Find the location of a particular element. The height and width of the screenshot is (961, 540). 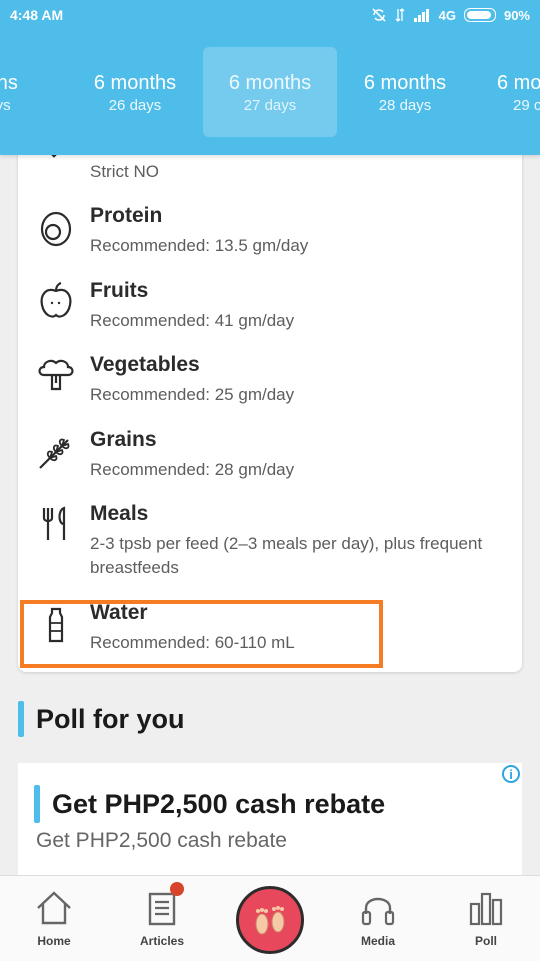

nutrition-sub: Strict NO is located at coordinates (124, 171).